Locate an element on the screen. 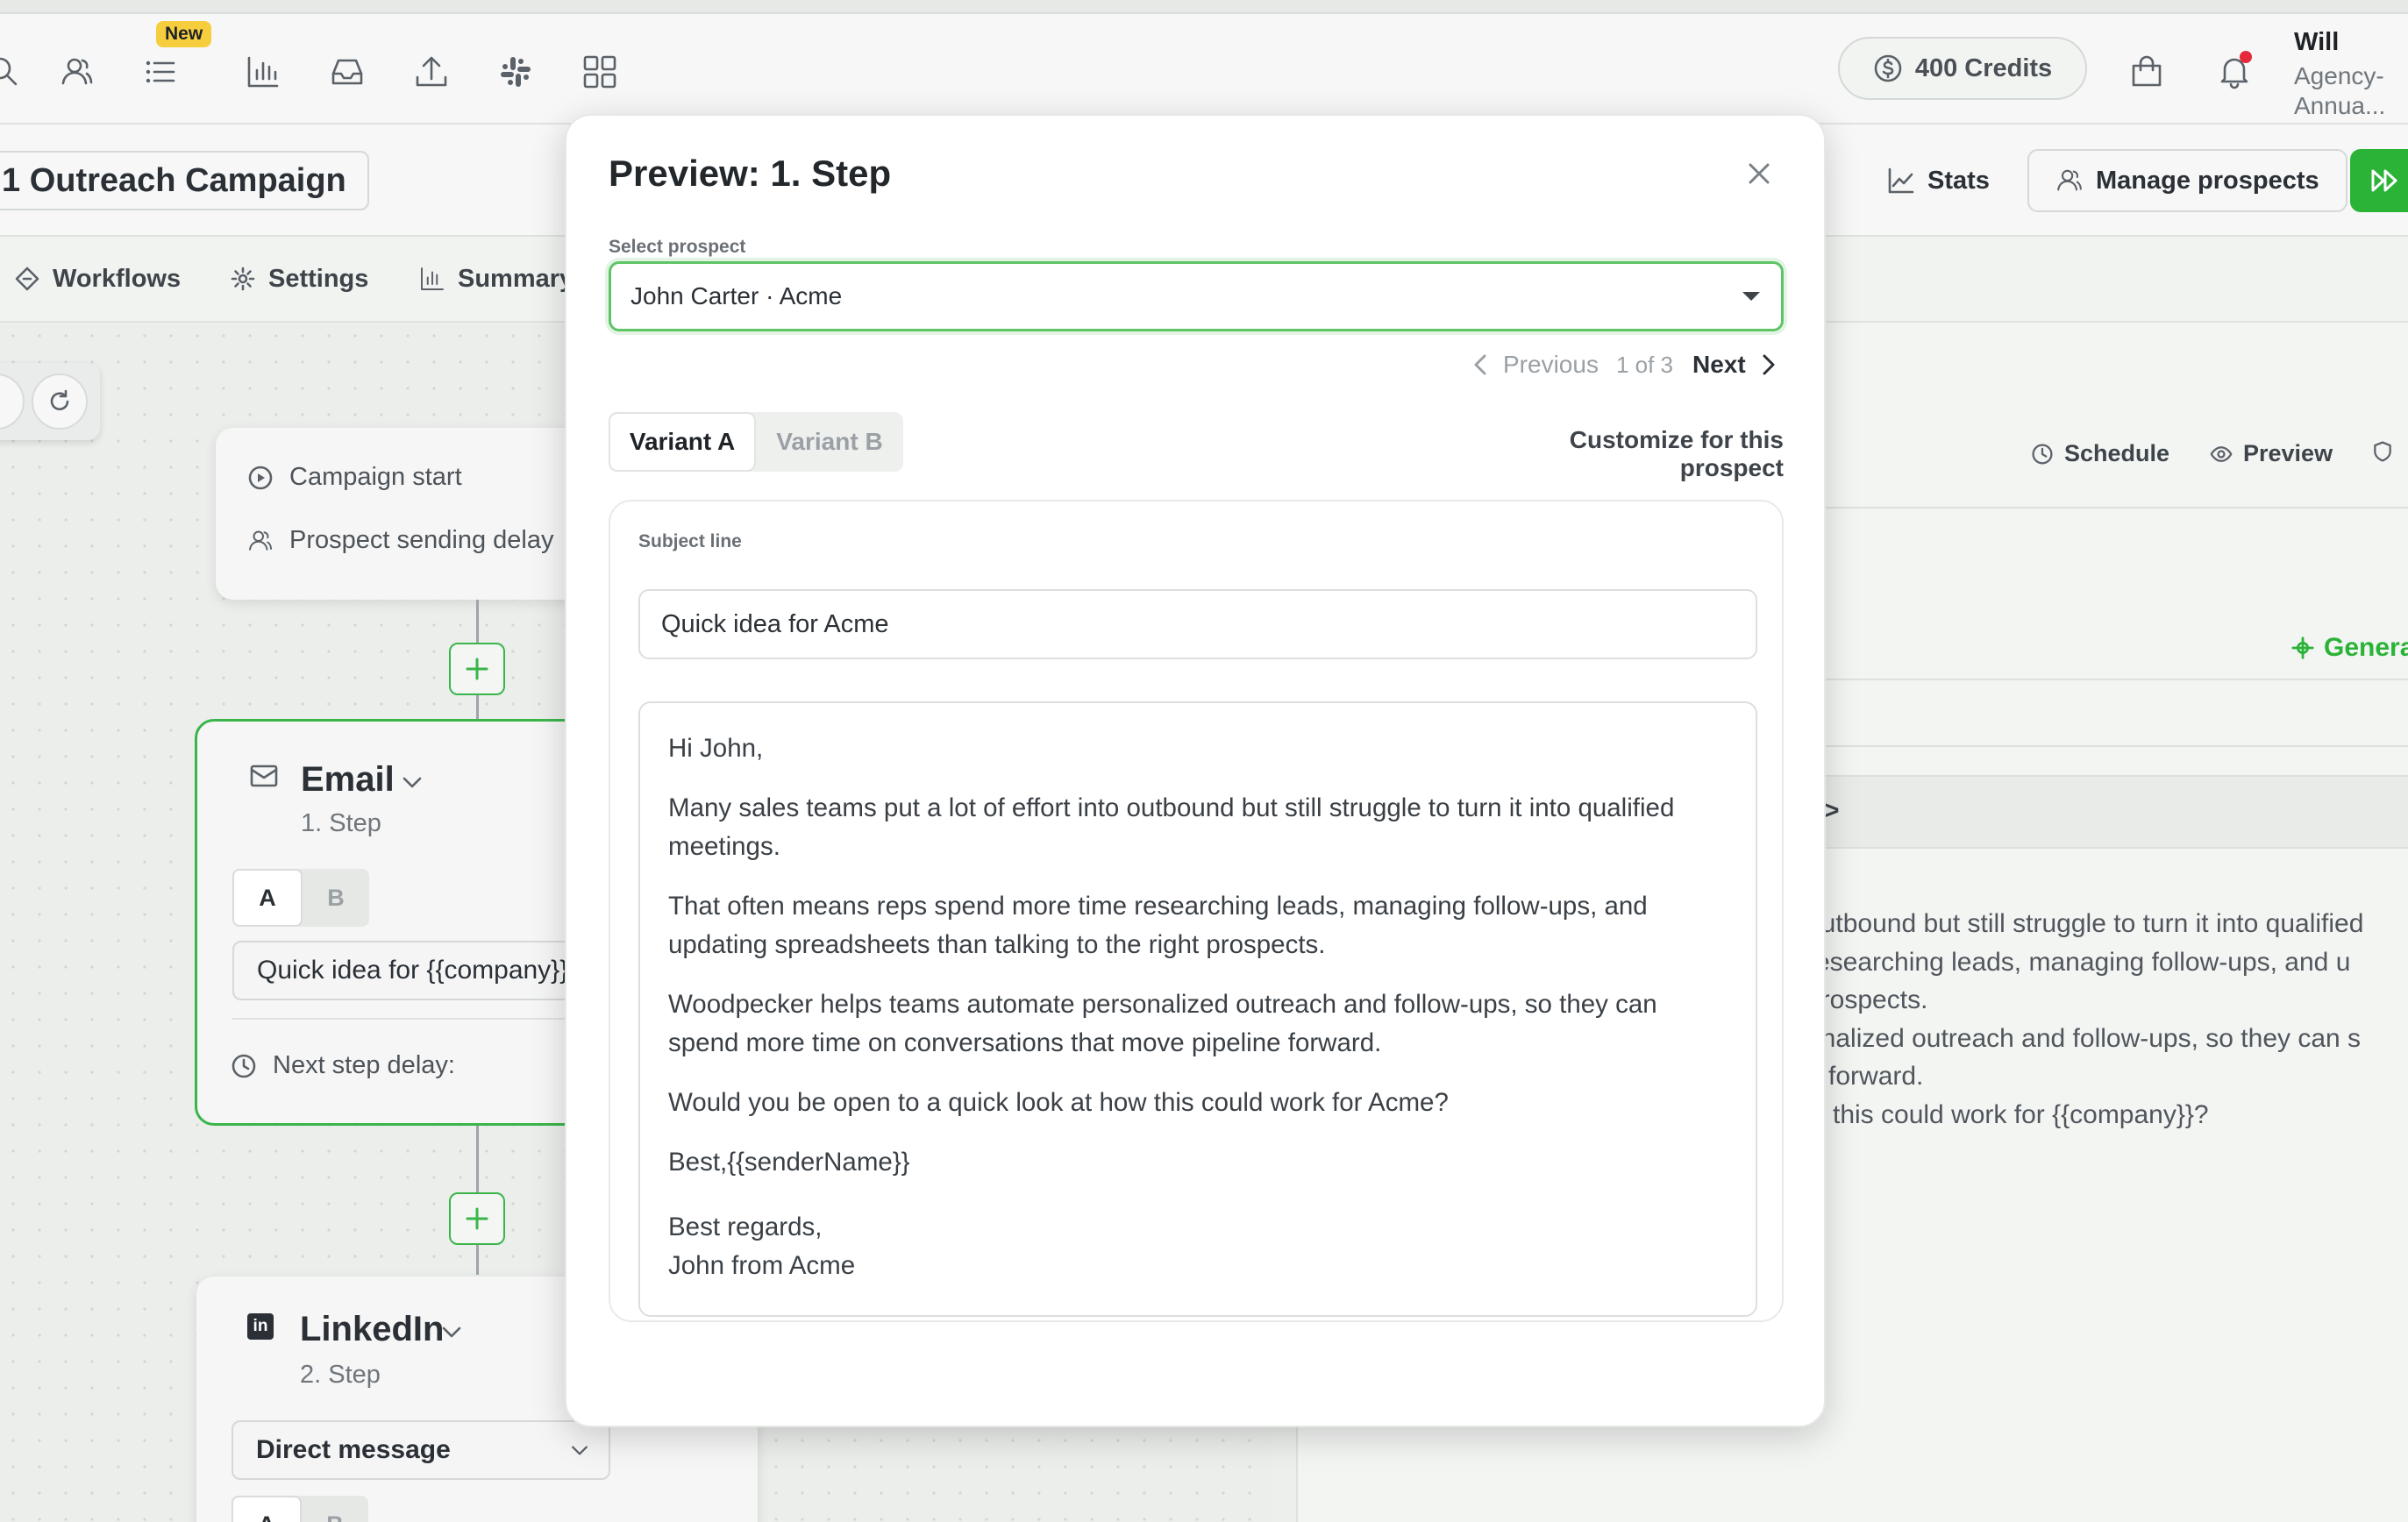  page-info: 1 of 3 is located at coordinates (1644, 364).